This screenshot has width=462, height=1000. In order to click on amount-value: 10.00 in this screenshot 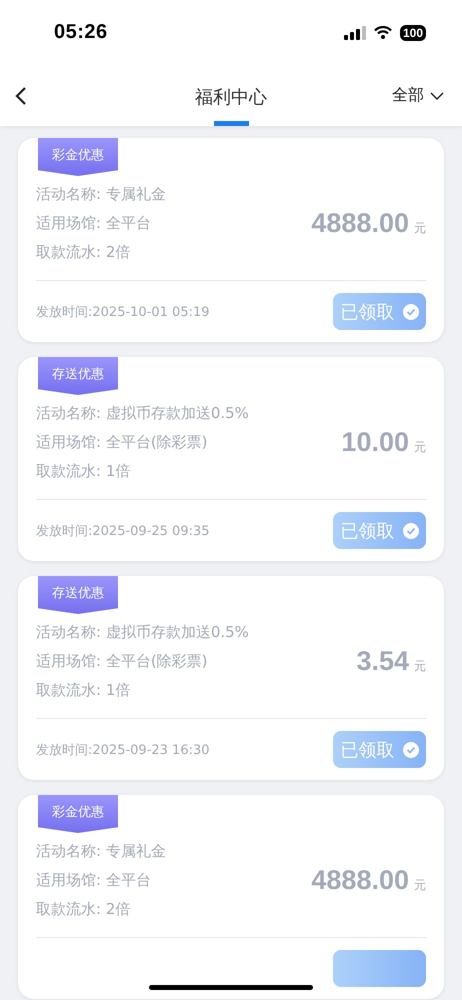, I will do `click(375, 442)`.